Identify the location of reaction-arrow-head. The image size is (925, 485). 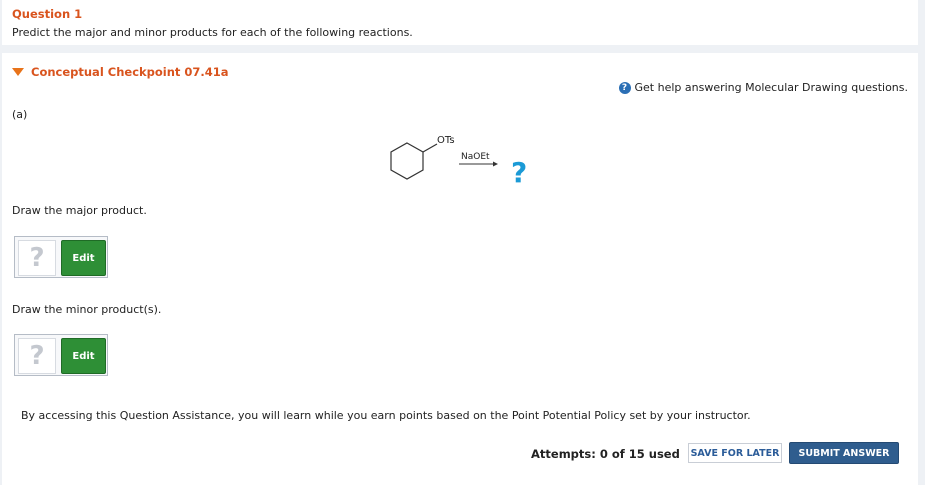
(495, 164).